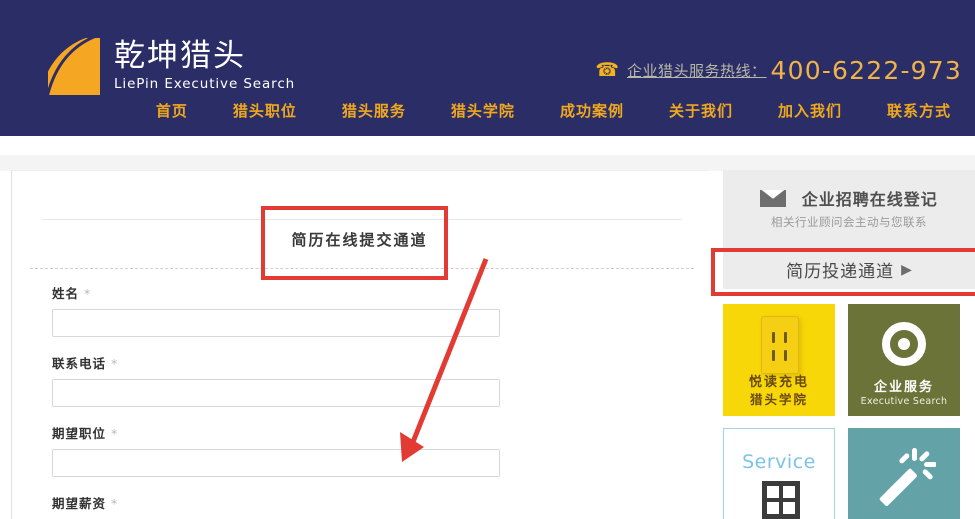 This screenshot has height=519, width=975. I want to click on field-desired-salary-label-text: 期望薪资, so click(79, 503).